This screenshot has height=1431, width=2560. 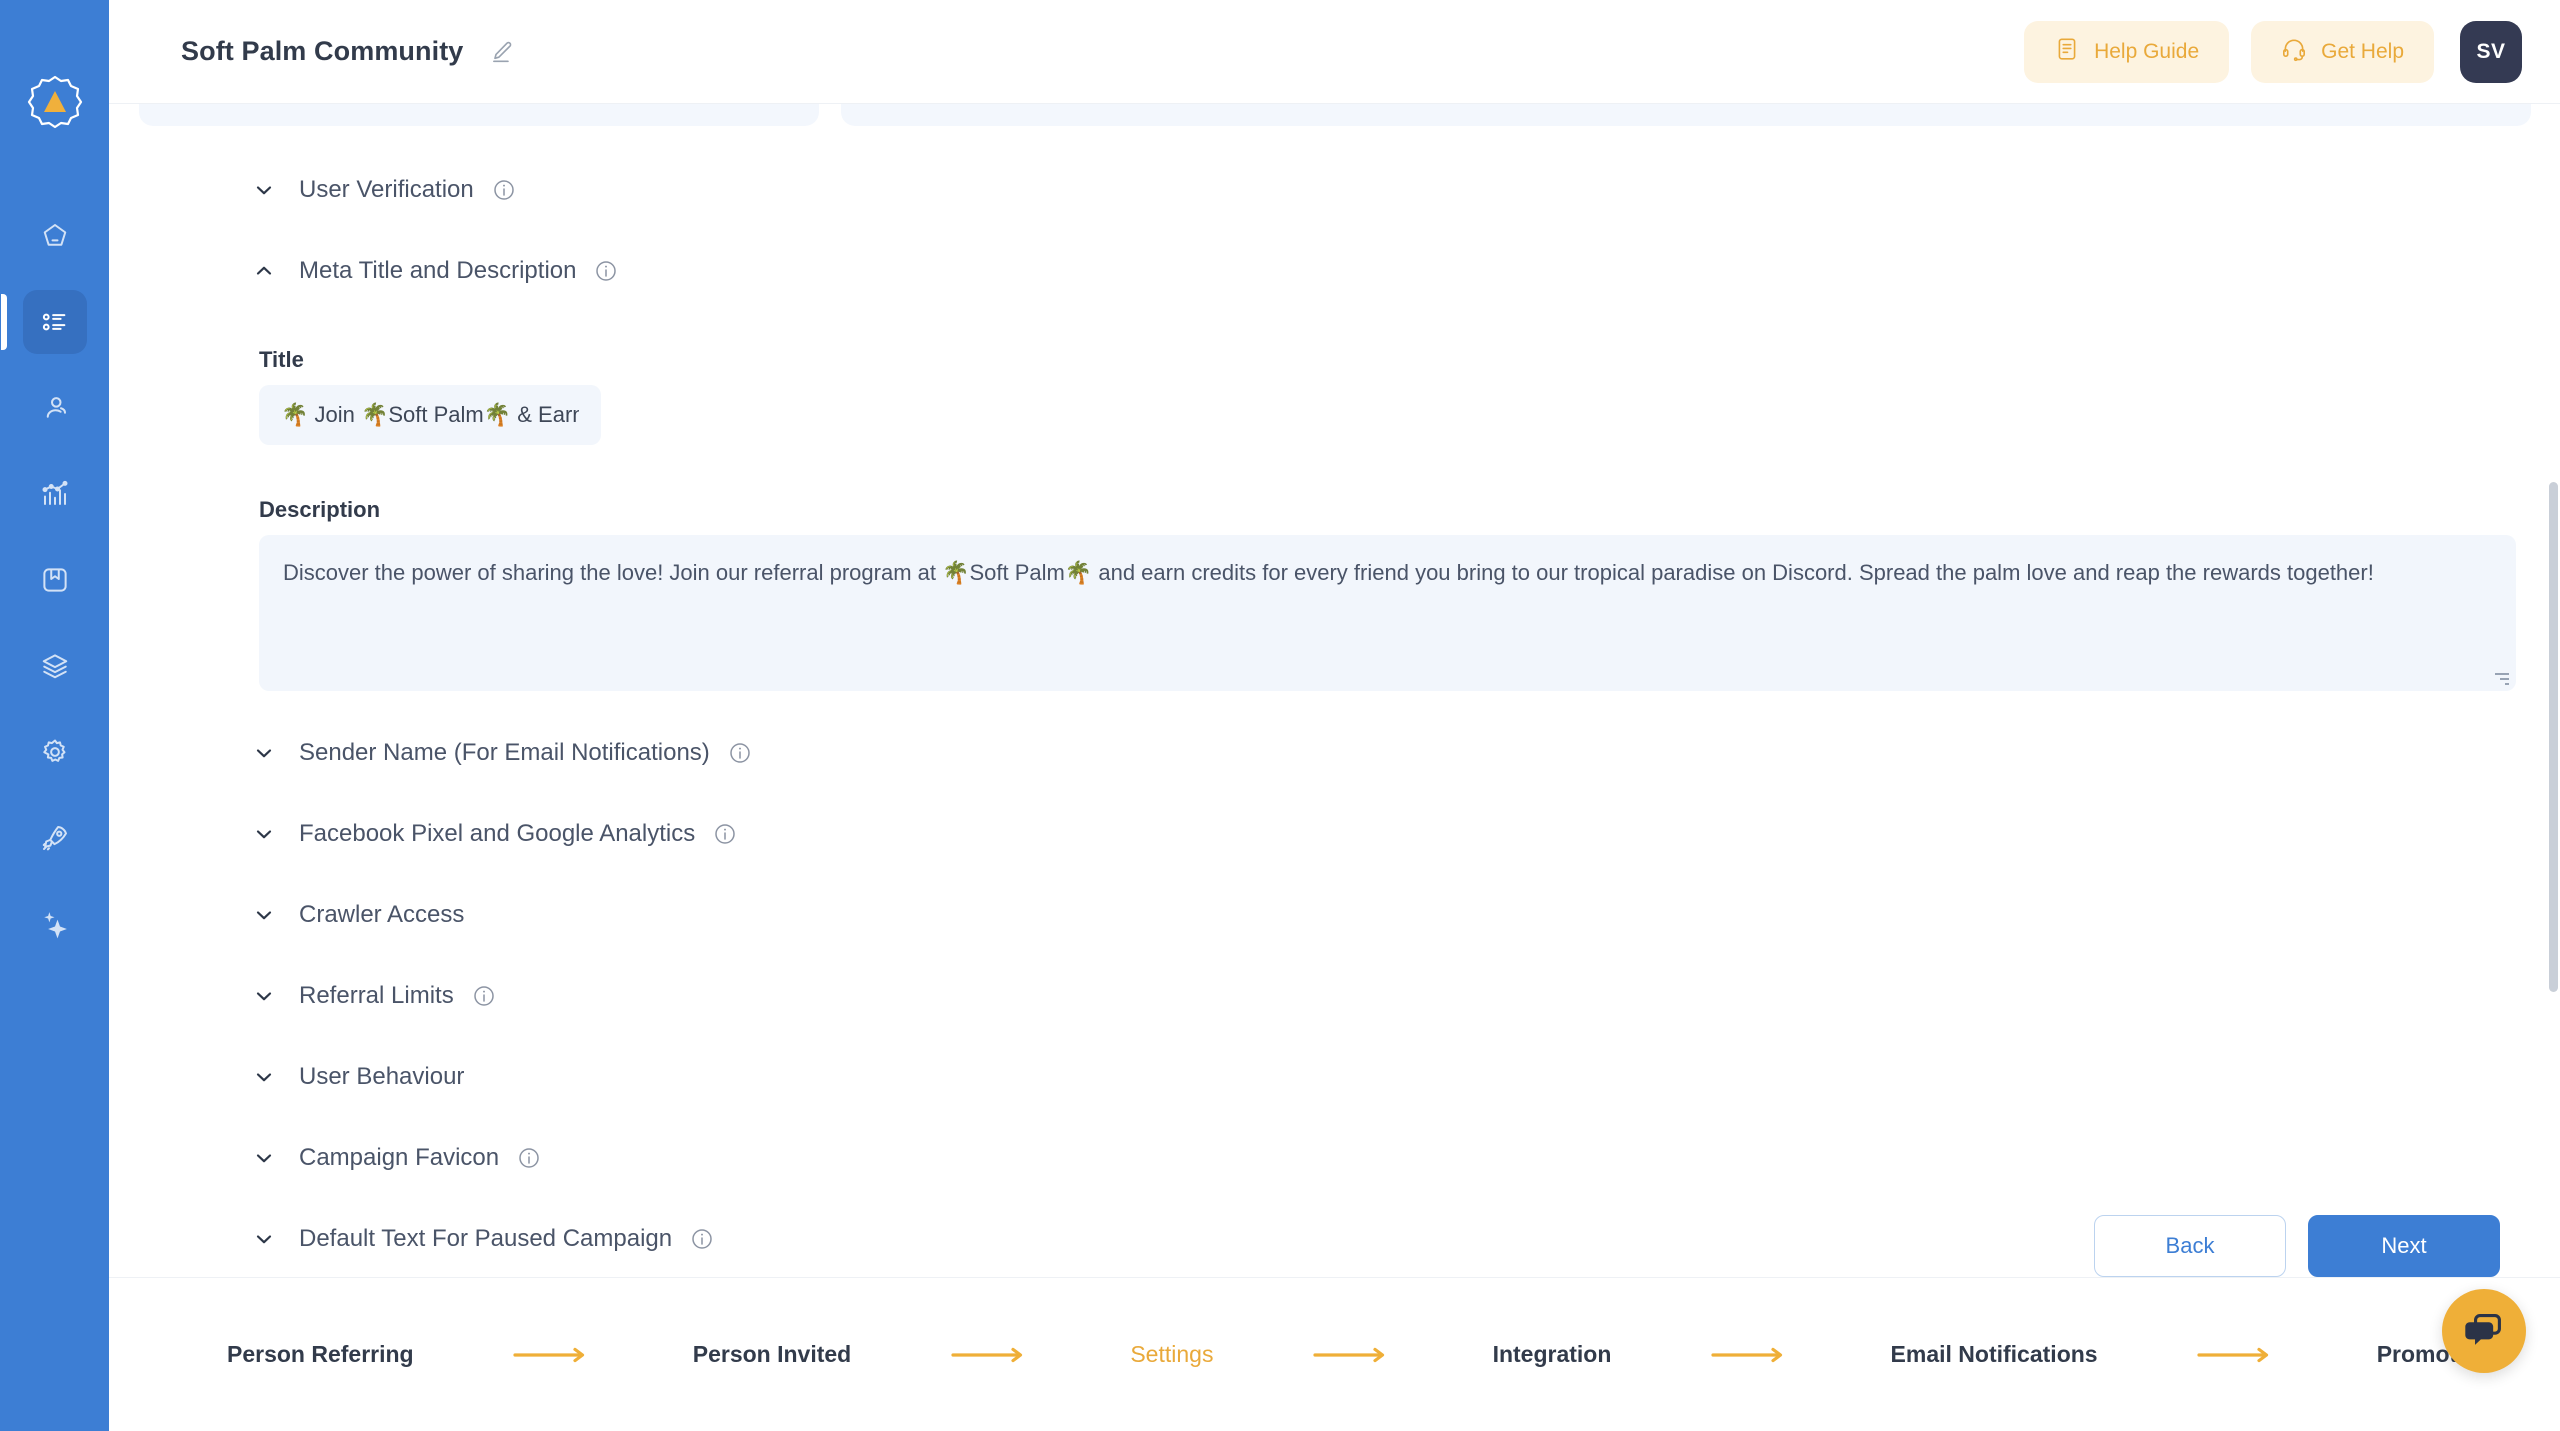 I want to click on scrollbar-thumb, so click(x=2553, y=737).